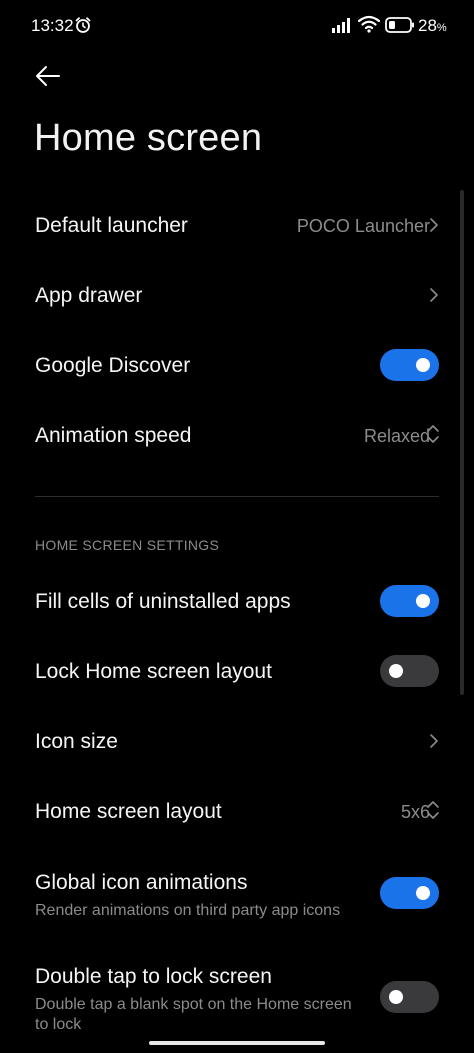  I want to click on double-tap-lock-toggle, so click(409, 997).